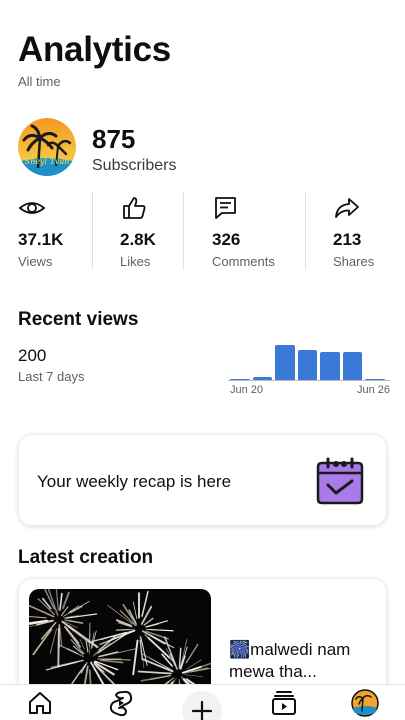 The width and height of the screenshot is (405, 720). Describe the element at coordinates (41, 239) in the screenshot. I see `stat-value: 37.1K` at that location.